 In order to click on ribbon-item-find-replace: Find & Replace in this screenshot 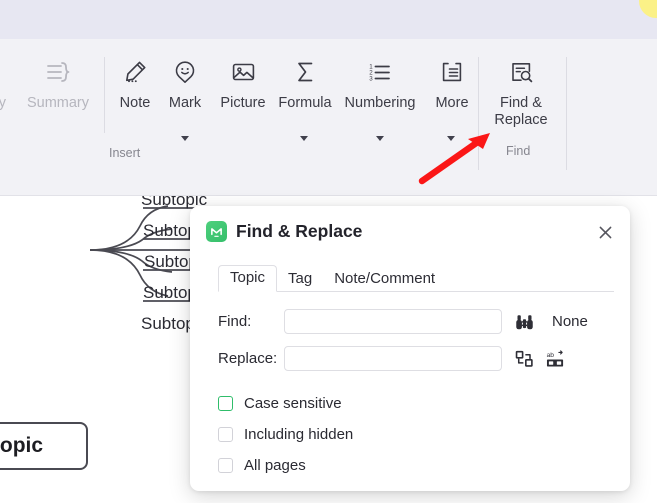, I will do `click(521, 92)`.